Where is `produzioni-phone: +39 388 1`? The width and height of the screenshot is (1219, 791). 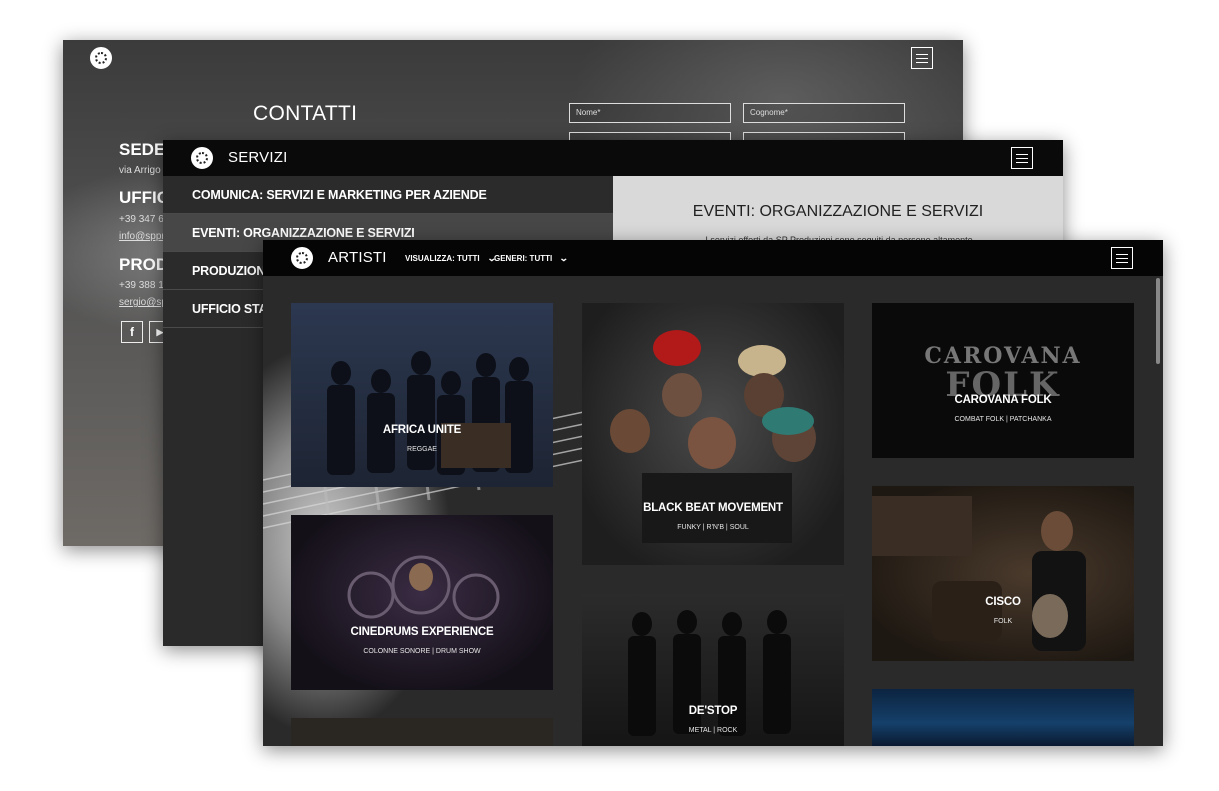
produzioni-phone: +39 388 1 is located at coordinates (141, 285).